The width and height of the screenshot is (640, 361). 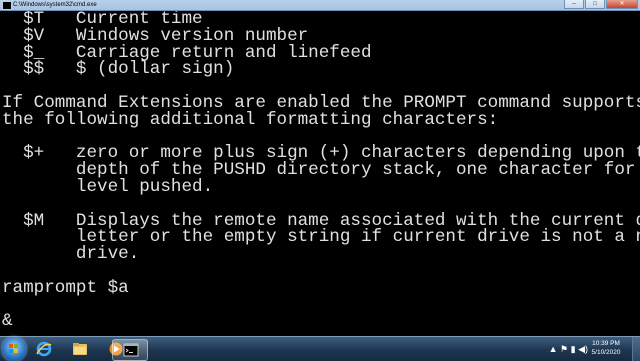 I want to click on system-tray: ▲ ⚑ ▮ ◀), so click(x=568, y=349).